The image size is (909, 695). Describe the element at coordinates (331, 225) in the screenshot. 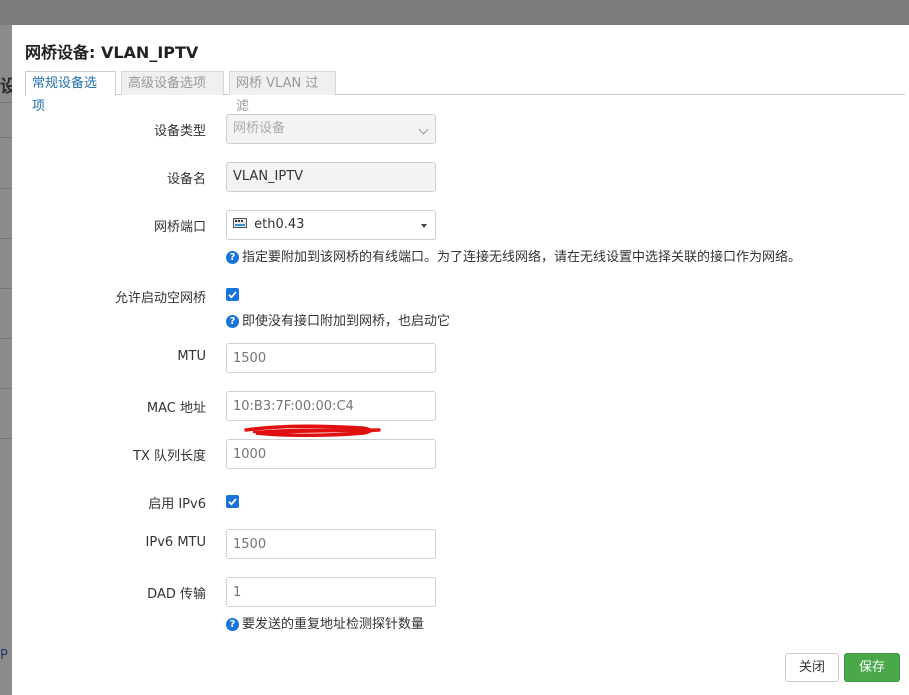

I see `bridge-ports-dropdown: eth0.43` at that location.